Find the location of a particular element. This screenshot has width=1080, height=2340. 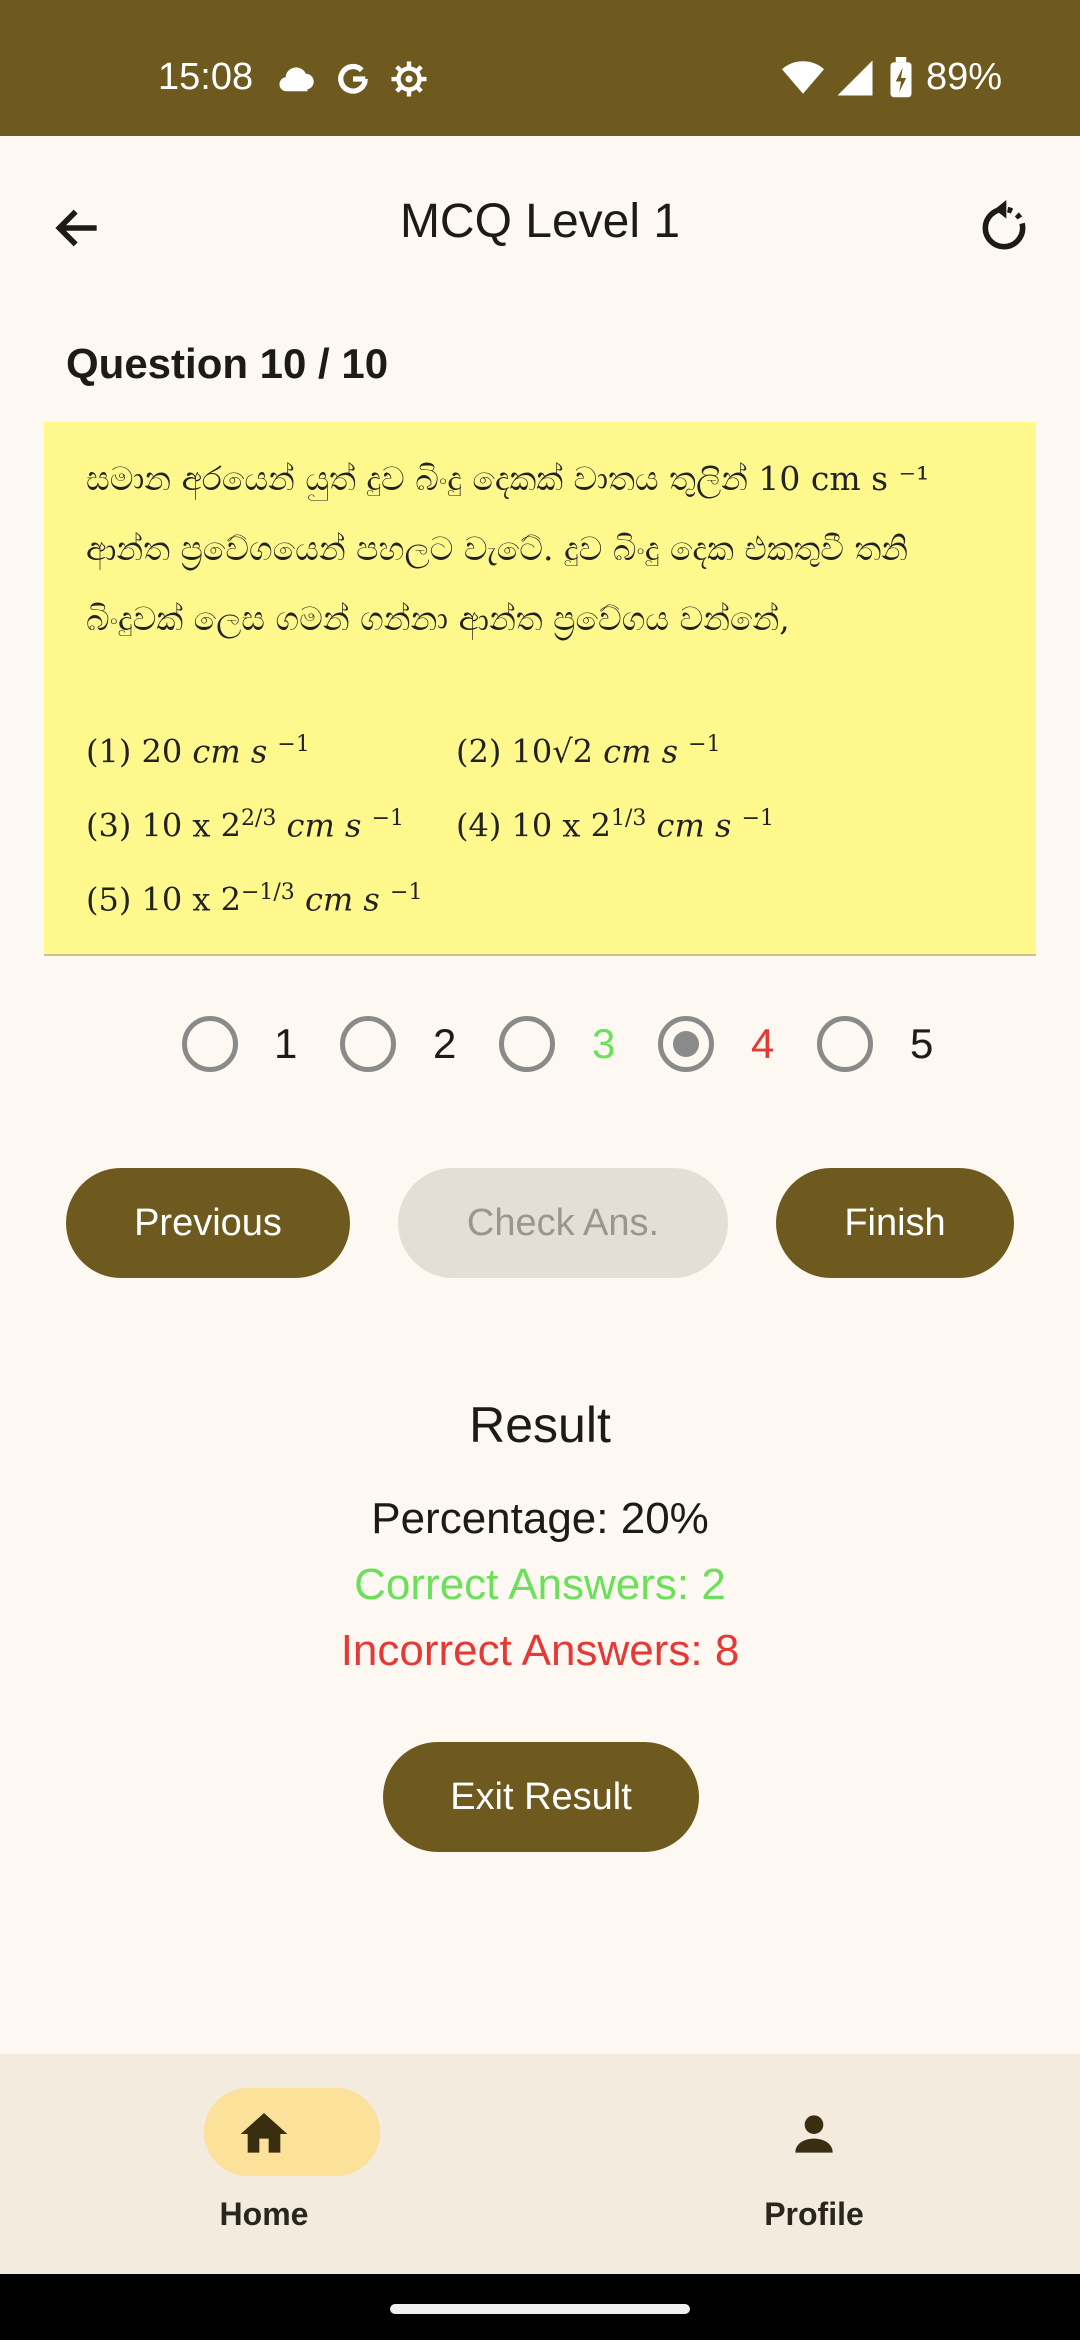

home-icon is located at coordinates (264, 2133).